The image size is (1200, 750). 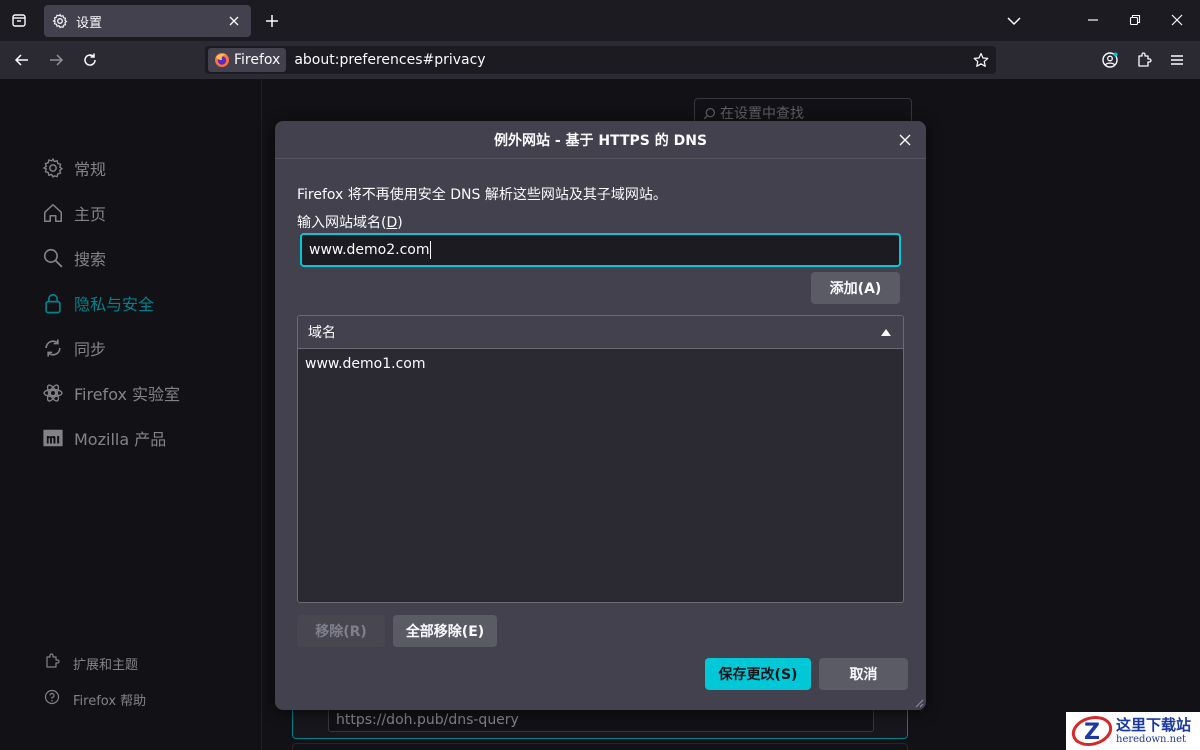 What do you see at coordinates (886, 332) in the screenshot?
I see `sort-ascending-icon` at bounding box center [886, 332].